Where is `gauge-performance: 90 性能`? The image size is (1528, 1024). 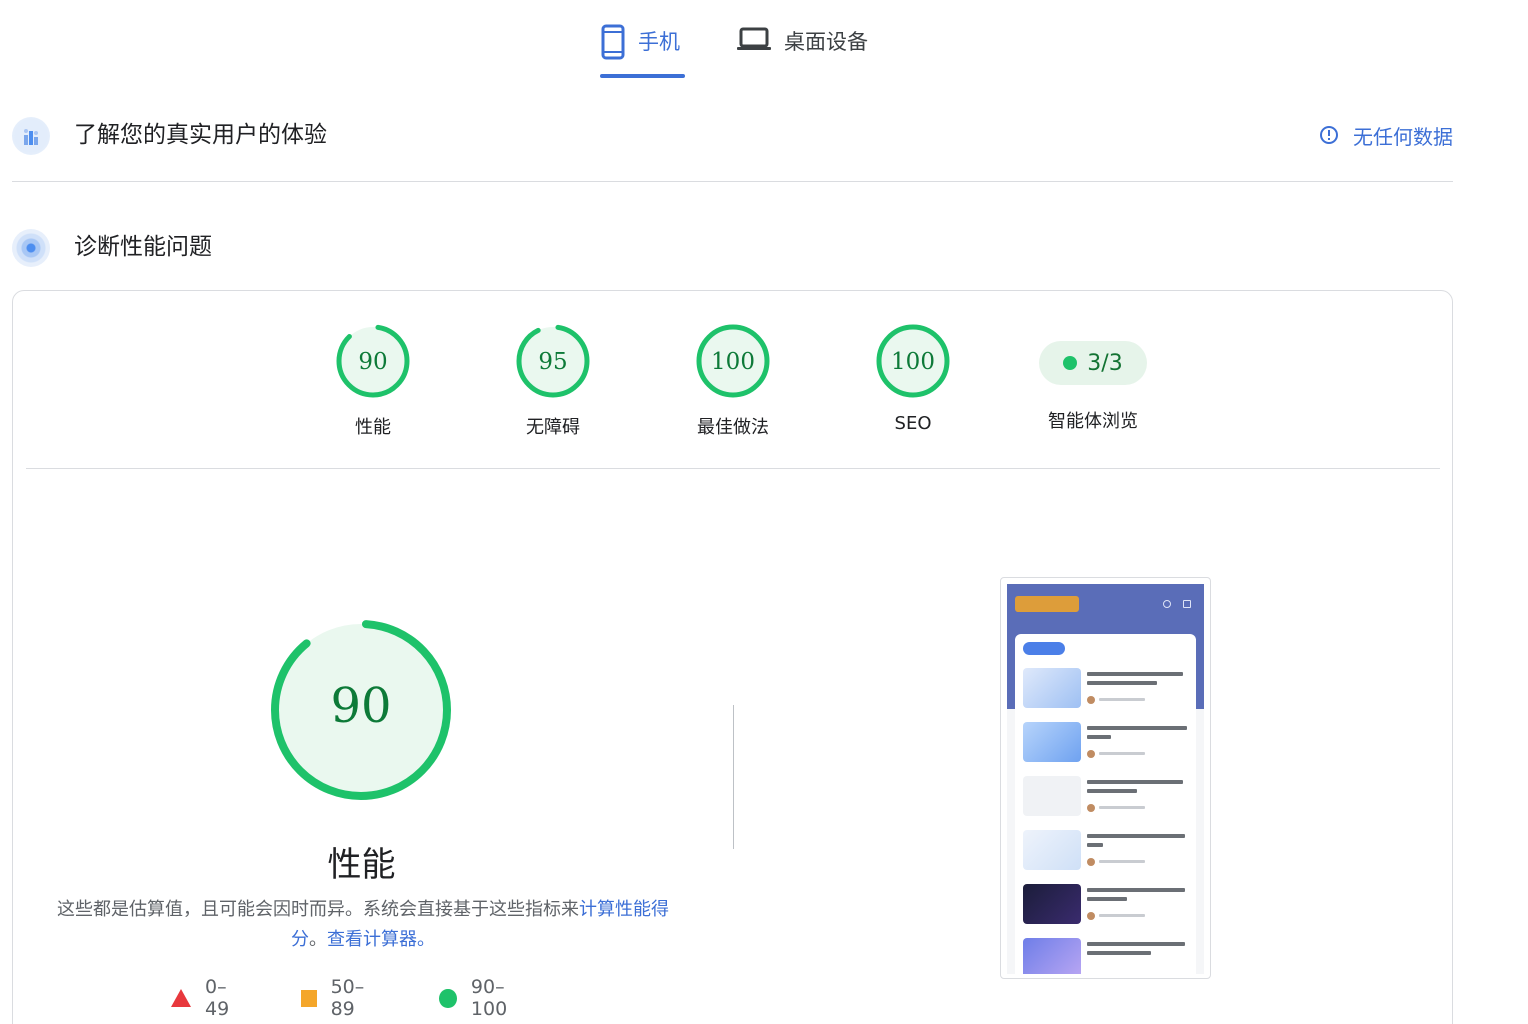 gauge-performance: 90 性能 is located at coordinates (373, 381).